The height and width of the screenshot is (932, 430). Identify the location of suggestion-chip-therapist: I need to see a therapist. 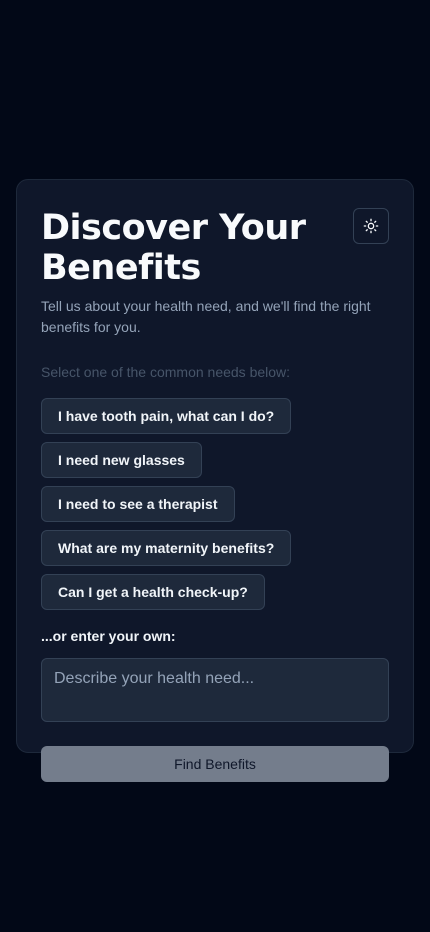
(138, 504).